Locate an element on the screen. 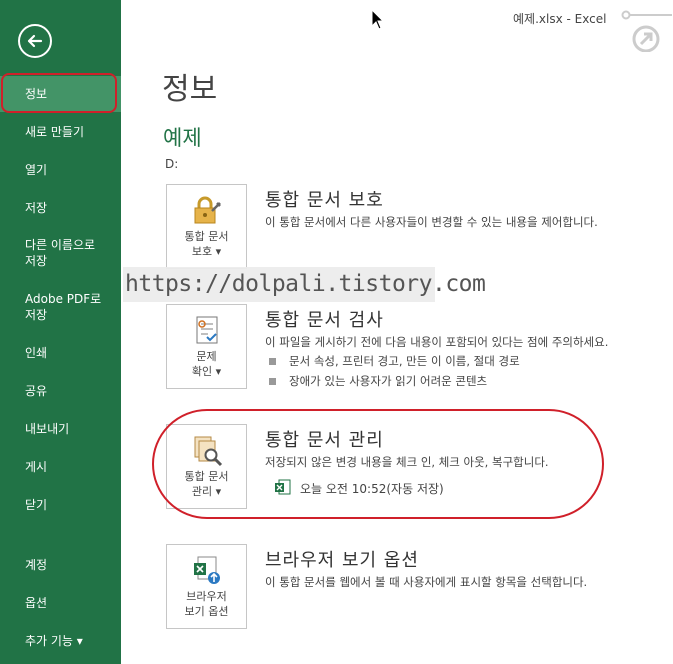 The image size is (673, 664). check-for-issues-label-1: 문제 is located at coordinates (206, 356).